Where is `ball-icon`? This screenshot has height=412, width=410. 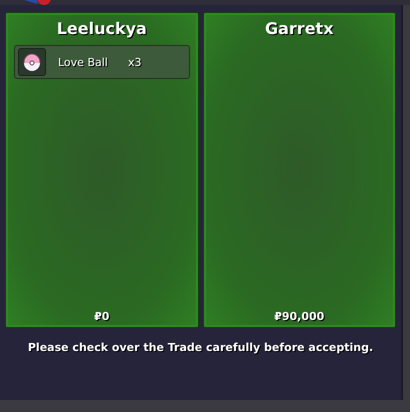
ball-icon is located at coordinates (32, 62).